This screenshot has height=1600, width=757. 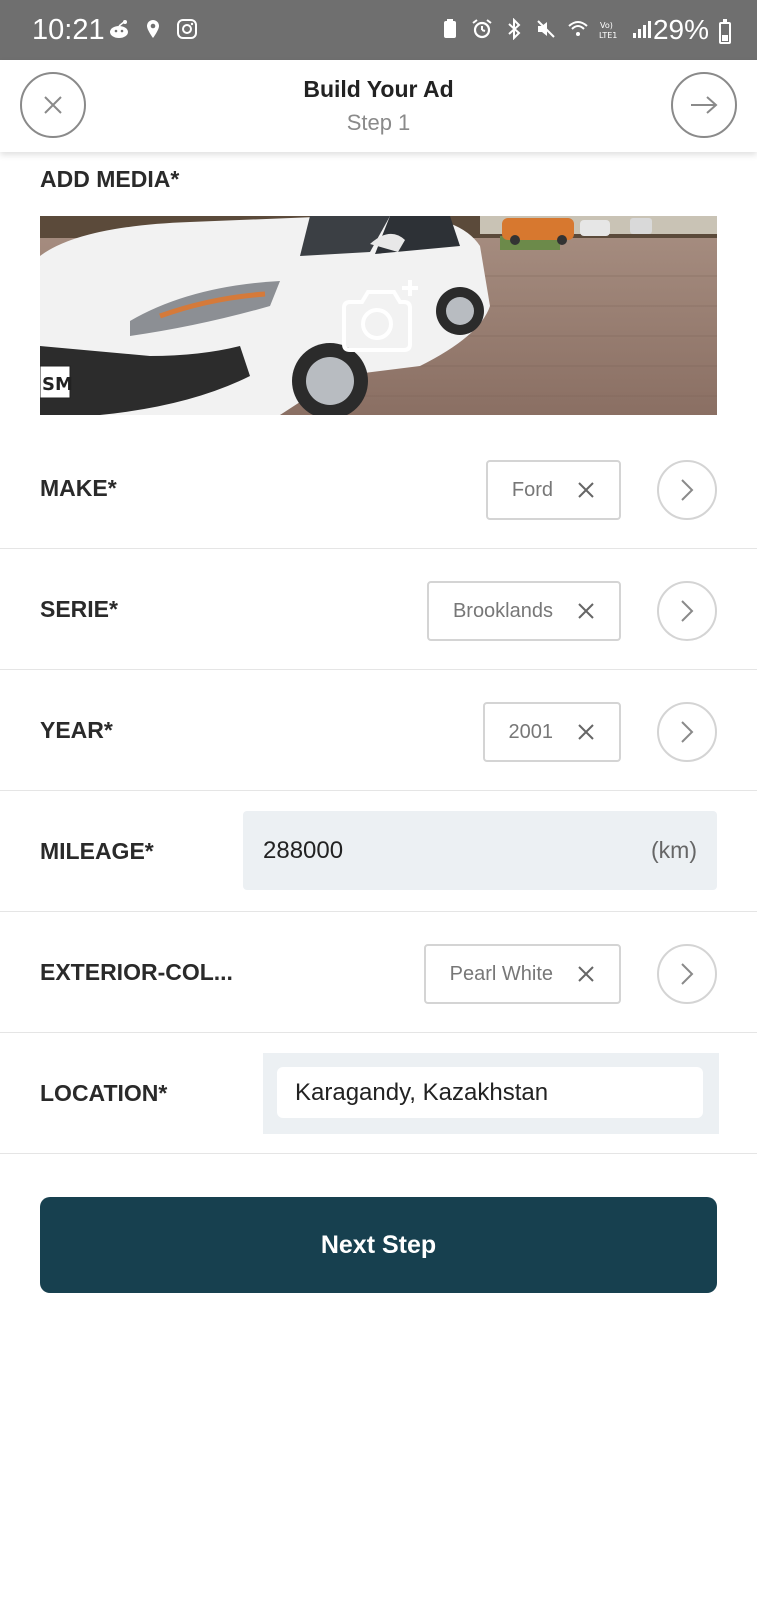 I want to click on year-label: YEAR*, so click(x=76, y=730).